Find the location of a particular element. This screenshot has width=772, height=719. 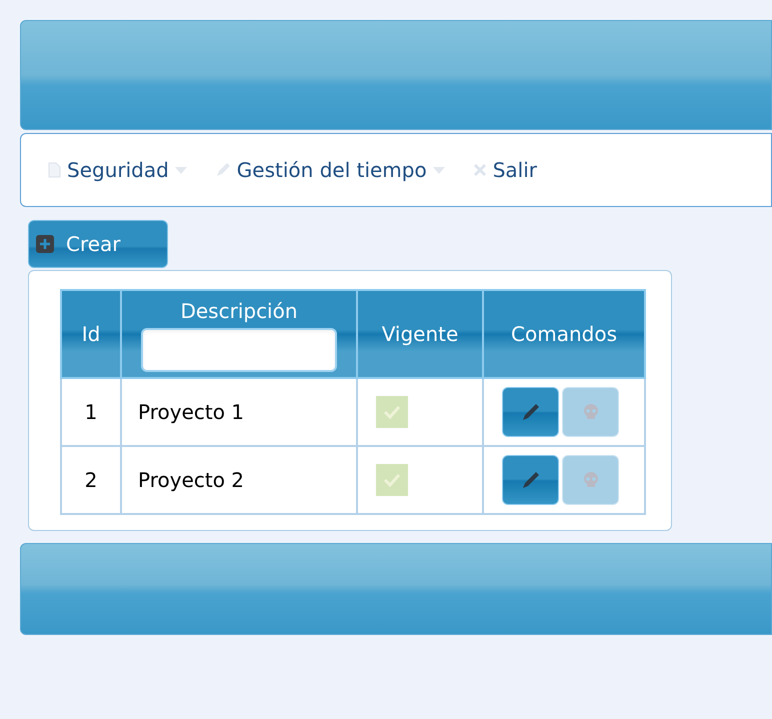

create-button: Crear is located at coordinates (98, 244).